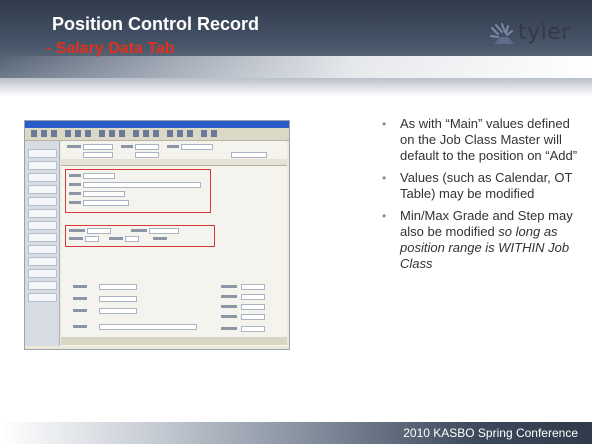 The width and height of the screenshot is (592, 444). I want to click on screenshot-titlebar, so click(157, 124).